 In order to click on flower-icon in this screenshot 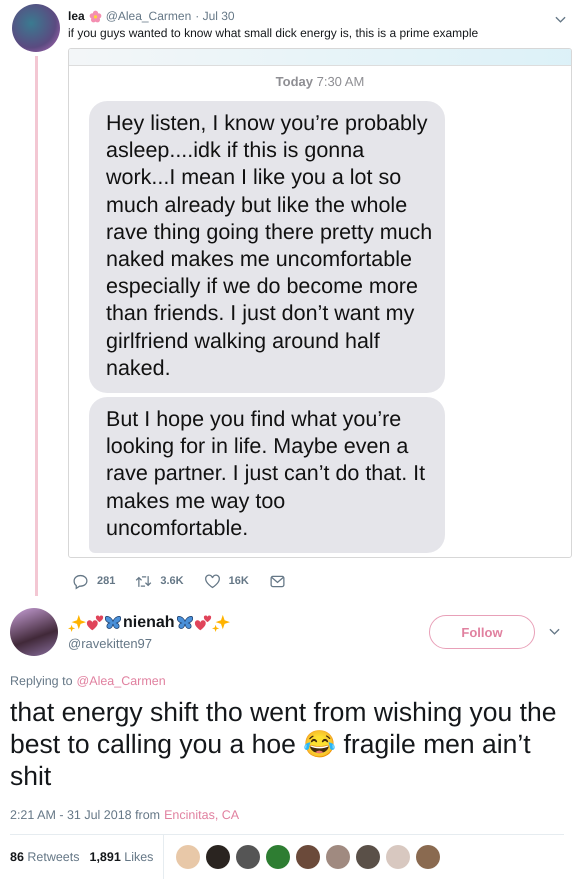, I will do `click(95, 16)`.